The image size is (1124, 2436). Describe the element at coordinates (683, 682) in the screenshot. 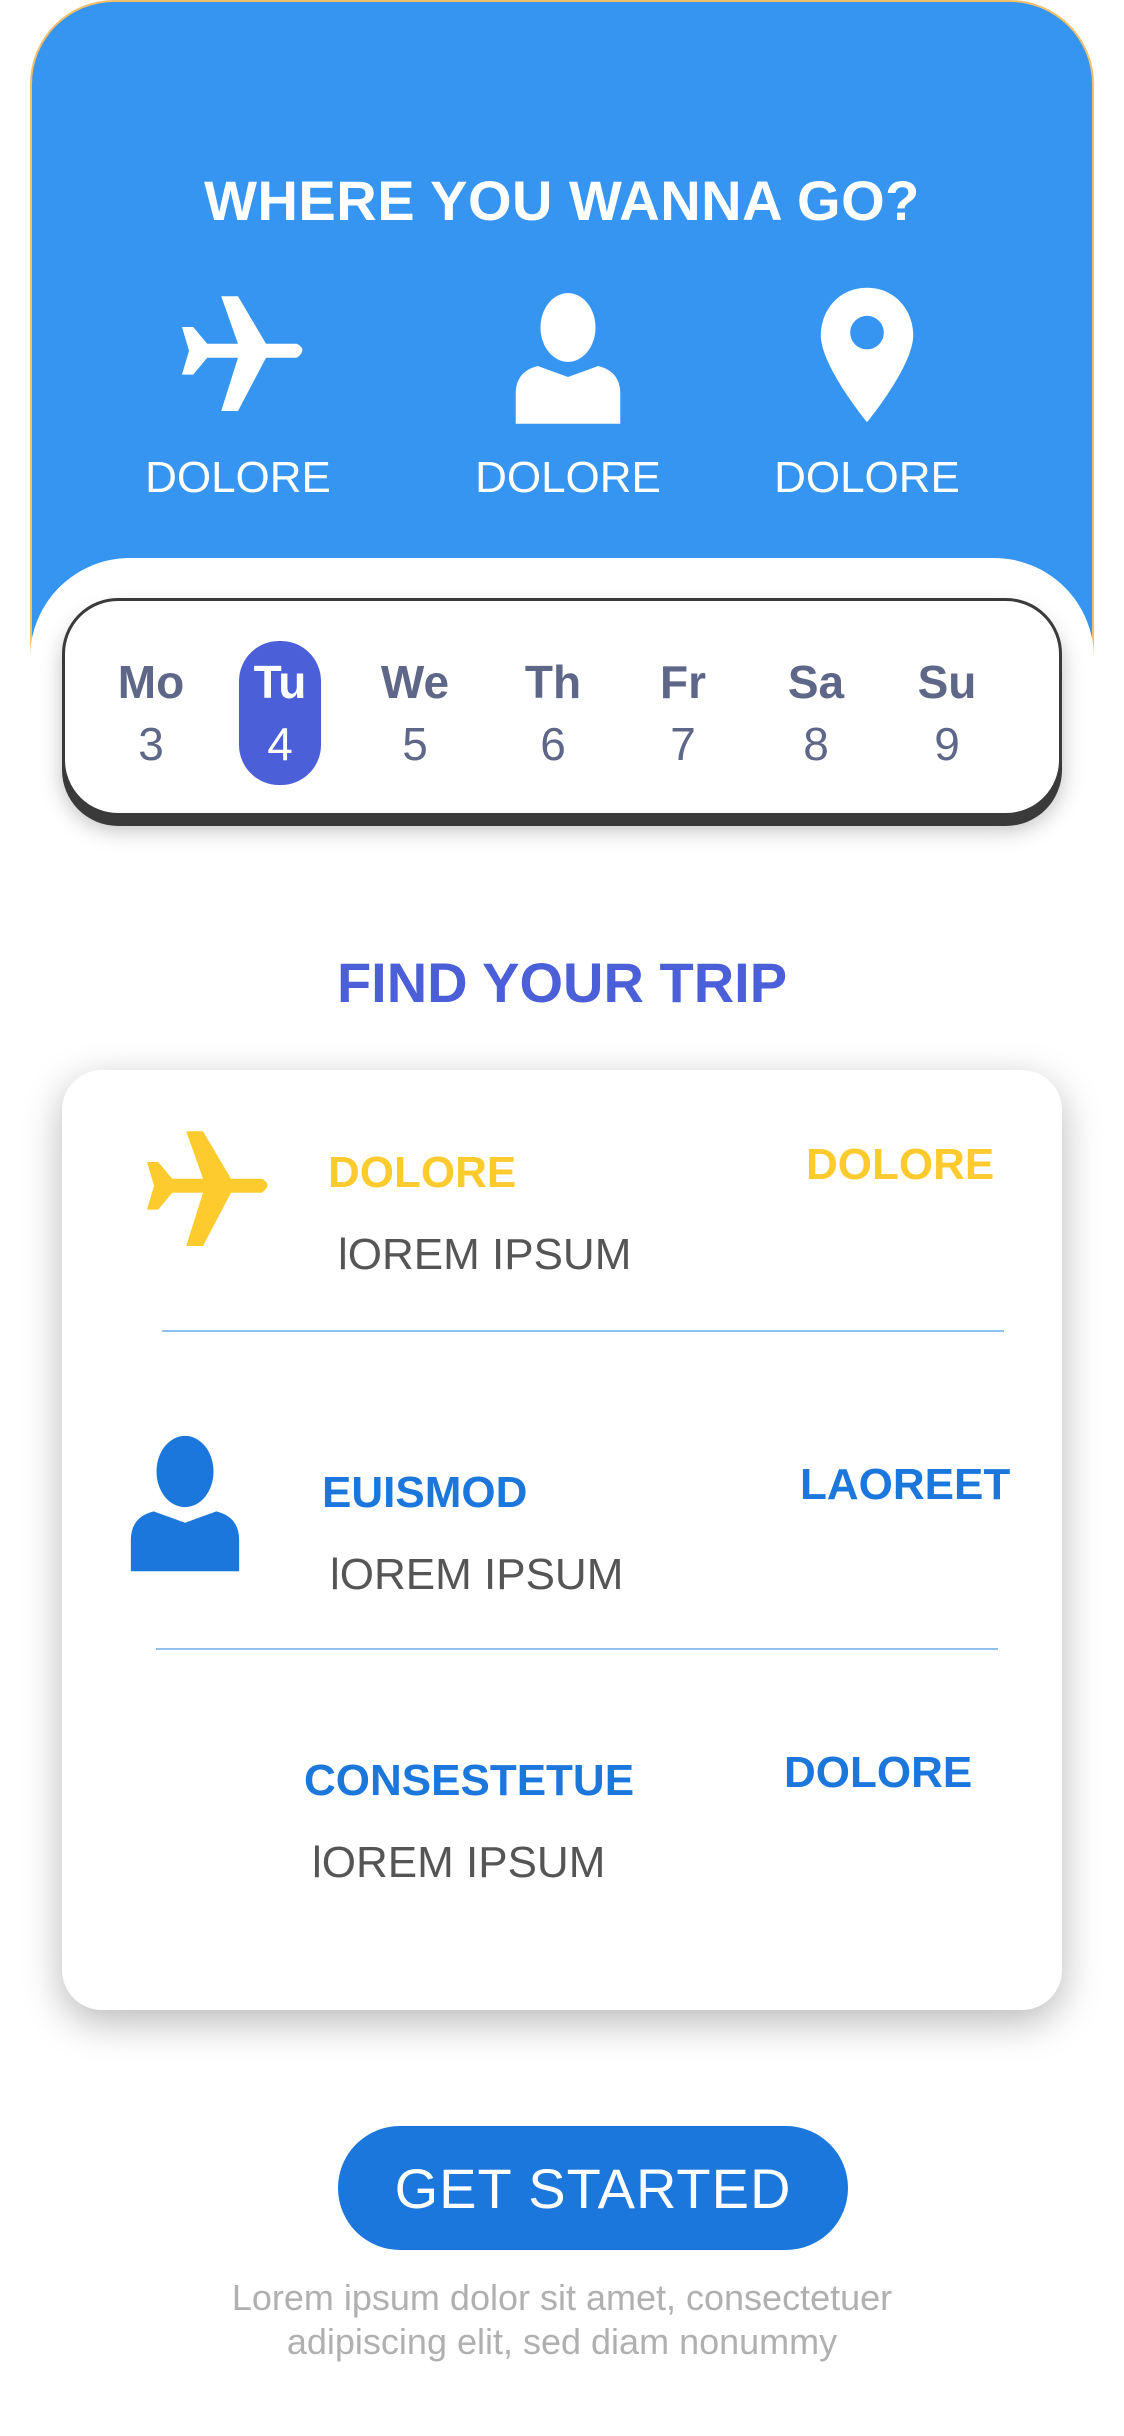

I see `day-name: Fr` at that location.